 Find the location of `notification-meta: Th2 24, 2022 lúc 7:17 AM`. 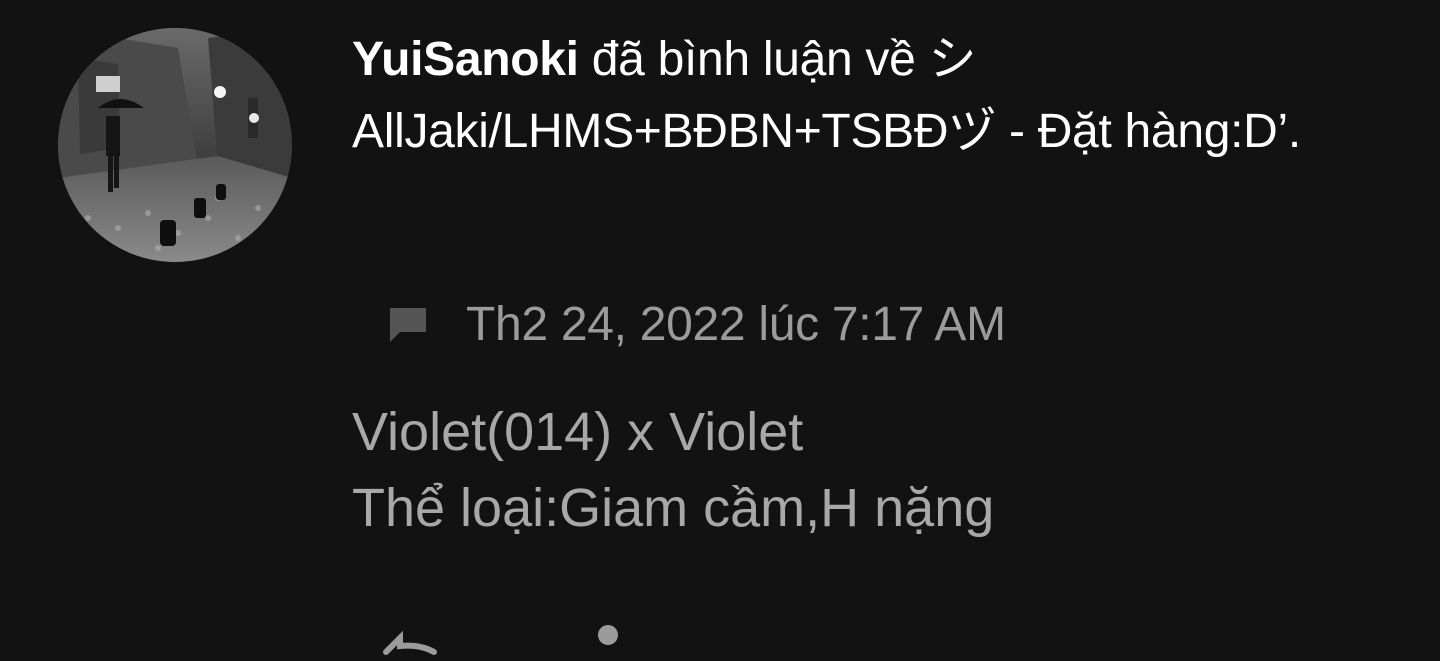

notification-meta: Th2 24, 2022 lúc 7:17 AM is located at coordinates (696, 324).